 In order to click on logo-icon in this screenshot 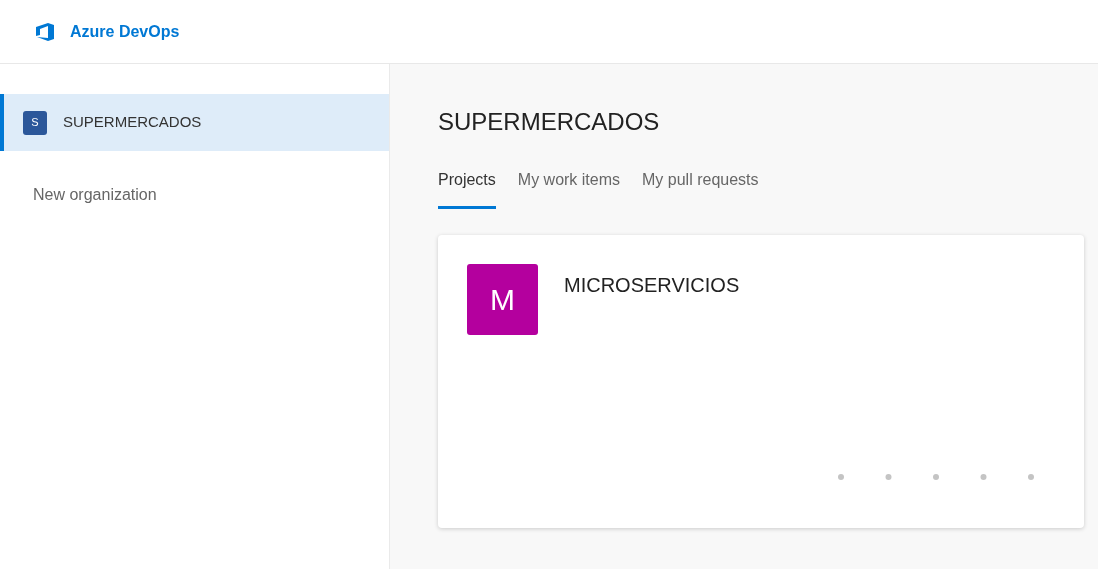, I will do `click(45, 31)`.